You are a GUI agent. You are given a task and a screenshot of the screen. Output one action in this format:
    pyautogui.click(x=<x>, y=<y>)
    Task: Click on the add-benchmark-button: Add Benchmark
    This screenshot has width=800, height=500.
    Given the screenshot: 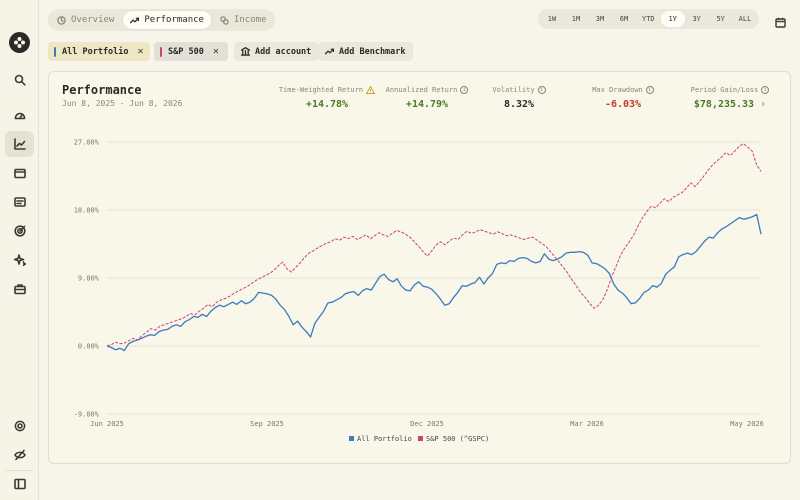 What is the action you would take?
    pyautogui.click(x=365, y=51)
    